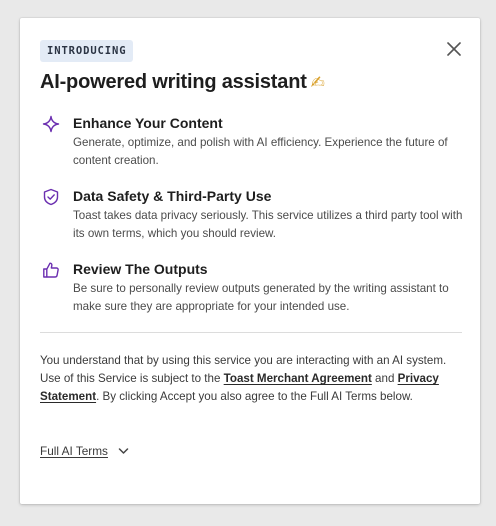 The image size is (496, 526). What do you see at coordinates (51, 197) in the screenshot?
I see `shield-check-icon` at bounding box center [51, 197].